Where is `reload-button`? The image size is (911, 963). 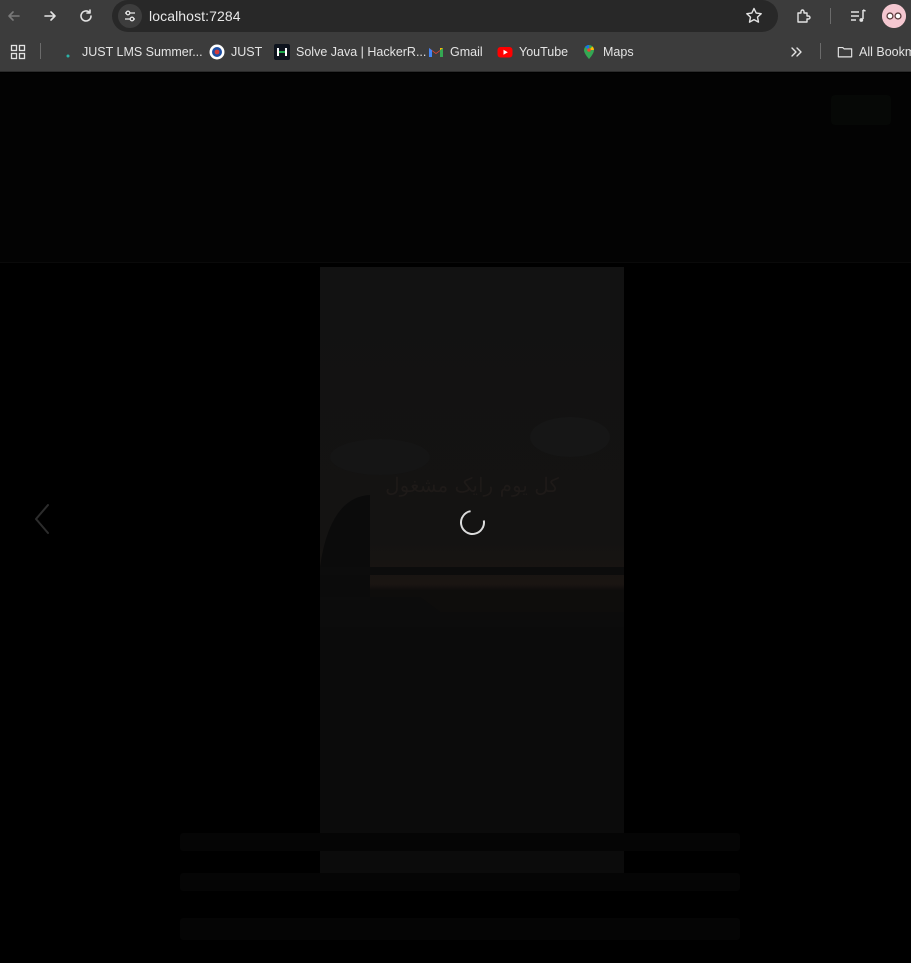
reload-button is located at coordinates (86, 16).